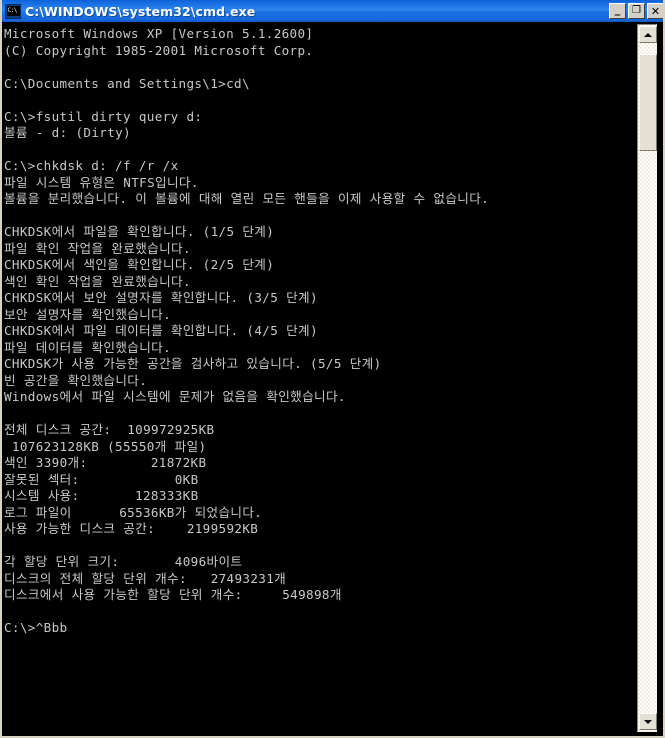  Describe the element at coordinates (88, 314) in the screenshot. I see `console-line: 보안 설명자를 확인했습니다.` at that location.